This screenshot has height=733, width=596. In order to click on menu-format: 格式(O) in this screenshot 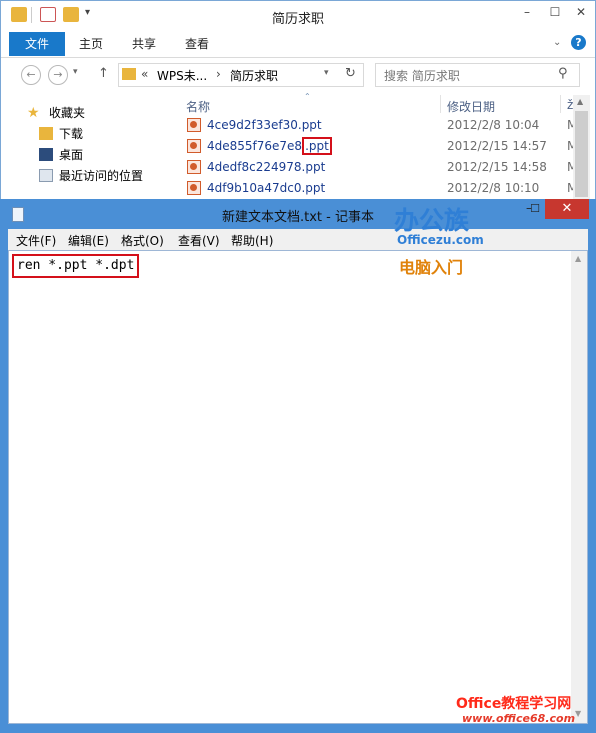, I will do `click(142, 240)`.